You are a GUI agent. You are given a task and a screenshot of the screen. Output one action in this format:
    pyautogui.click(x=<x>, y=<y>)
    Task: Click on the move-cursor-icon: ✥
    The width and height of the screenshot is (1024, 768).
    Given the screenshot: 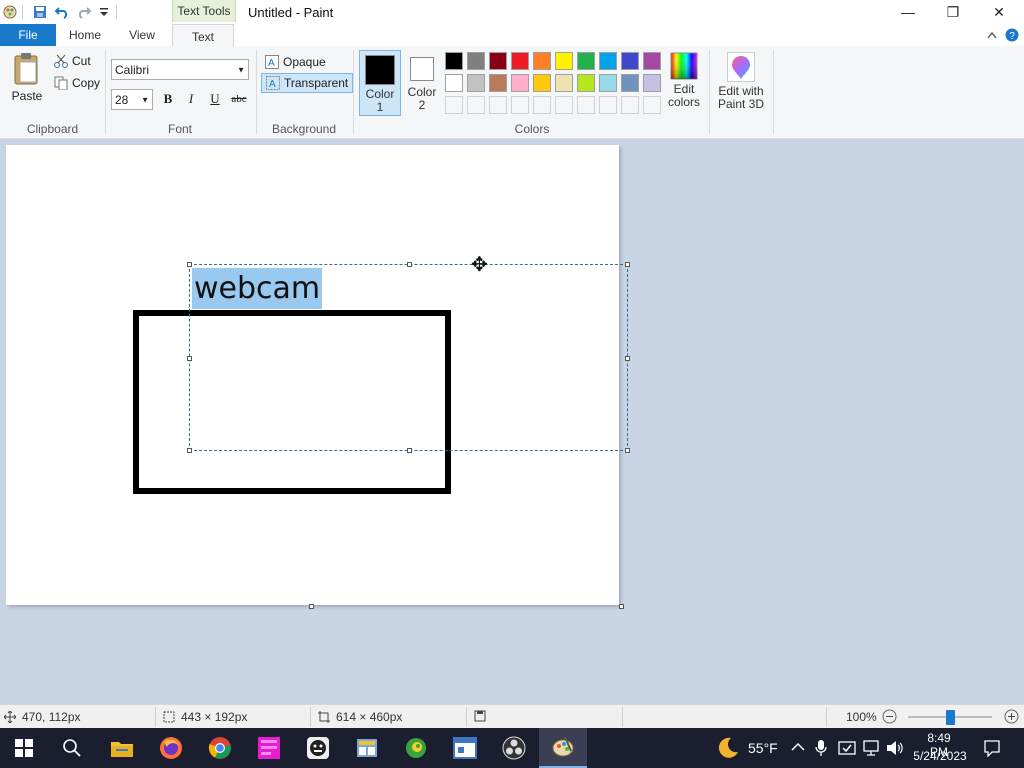 What is the action you would take?
    pyautogui.click(x=479, y=265)
    